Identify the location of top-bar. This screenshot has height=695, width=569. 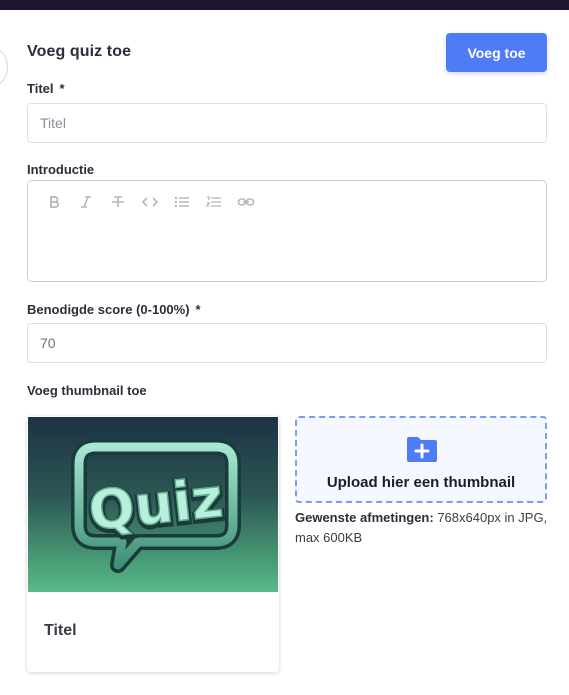
(284, 5).